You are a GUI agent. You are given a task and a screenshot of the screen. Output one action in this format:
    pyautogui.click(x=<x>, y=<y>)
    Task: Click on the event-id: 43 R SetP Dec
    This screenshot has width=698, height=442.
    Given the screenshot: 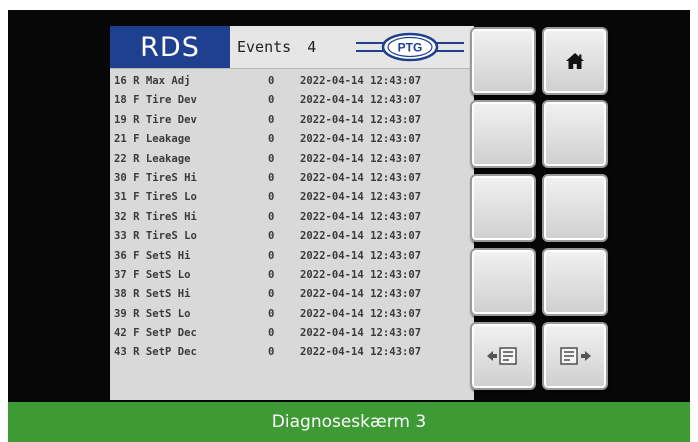 What is the action you would take?
    pyautogui.click(x=155, y=352)
    